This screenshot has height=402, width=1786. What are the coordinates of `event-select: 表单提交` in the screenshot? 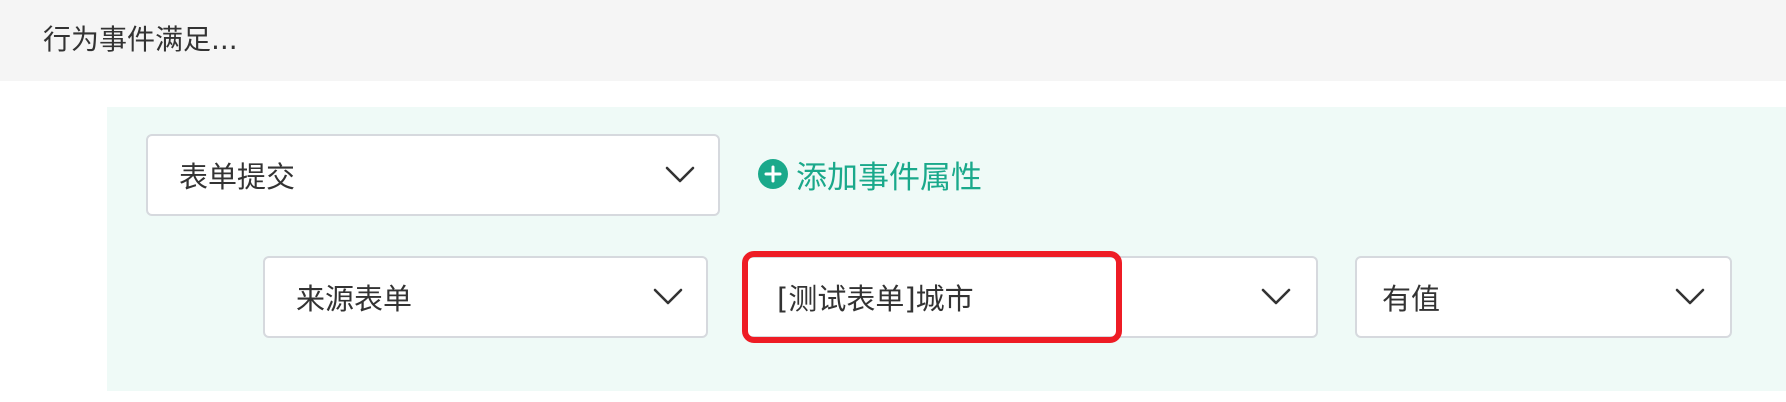 It's located at (433, 175).